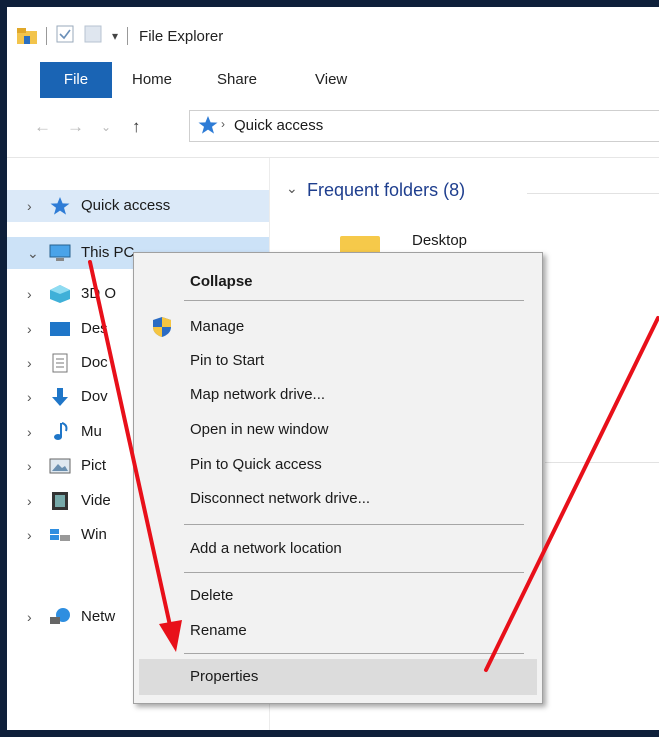 The width and height of the screenshot is (659, 737). What do you see at coordinates (338, 677) in the screenshot?
I see `menu-item-properties: Properties` at bounding box center [338, 677].